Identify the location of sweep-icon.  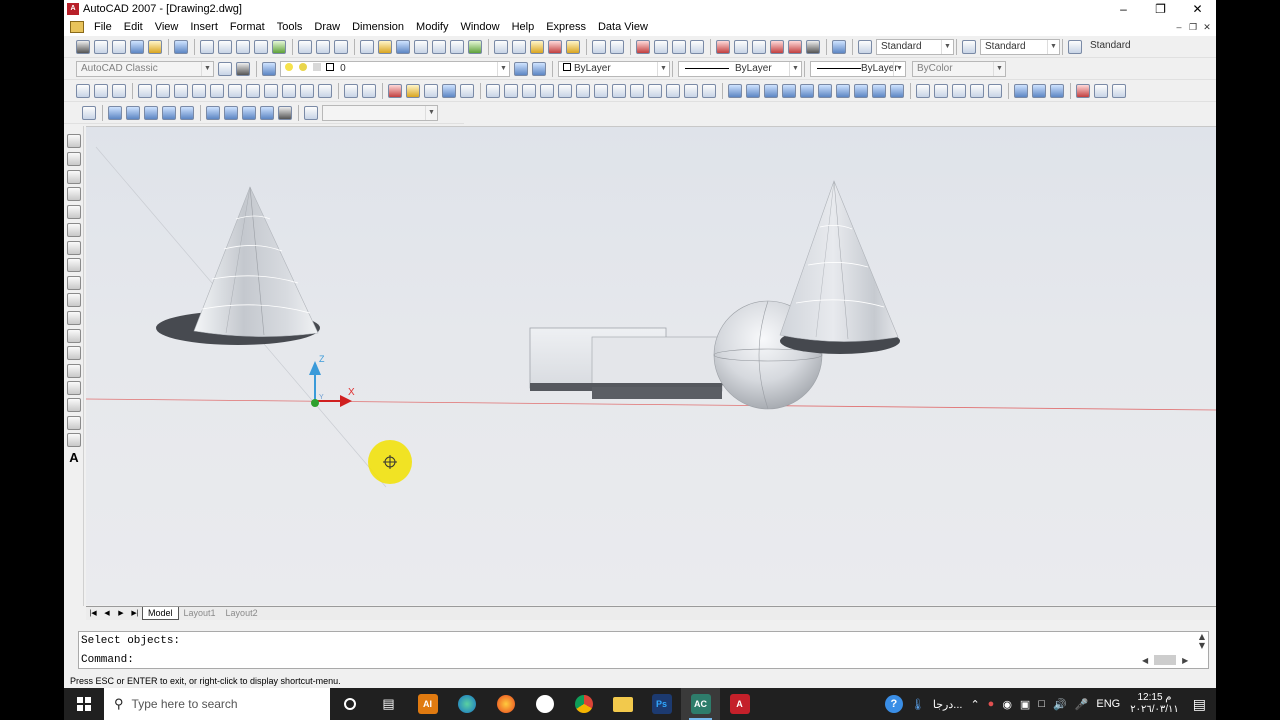
(959, 91).